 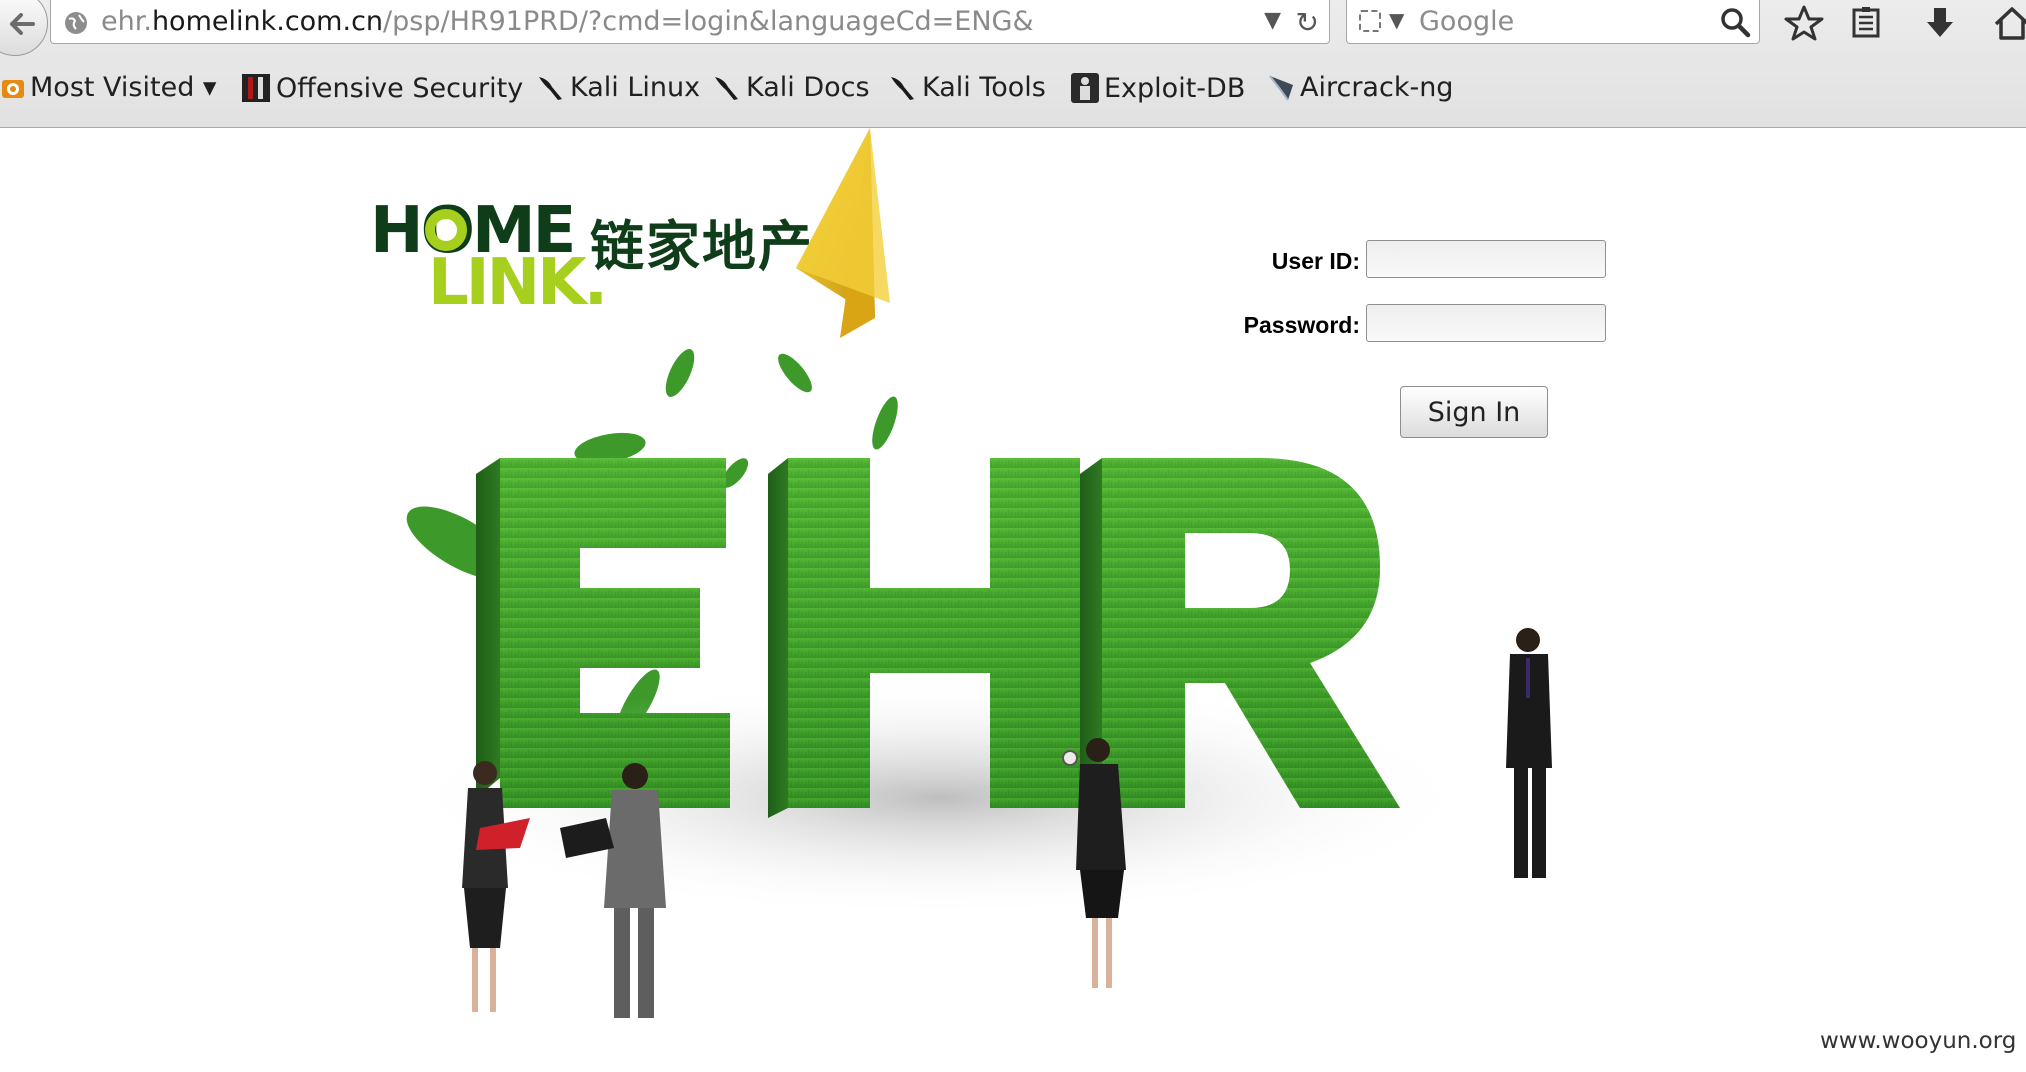 I want to click on search-placeholder: Google, so click(x=1467, y=21).